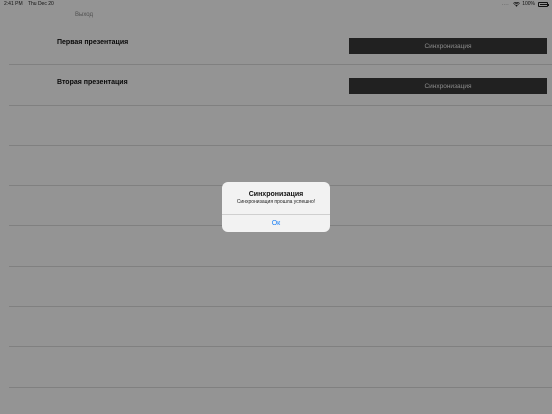 This screenshot has width=552, height=414. I want to click on alert-message: Синхронизация прошла успешно!, so click(276, 202).